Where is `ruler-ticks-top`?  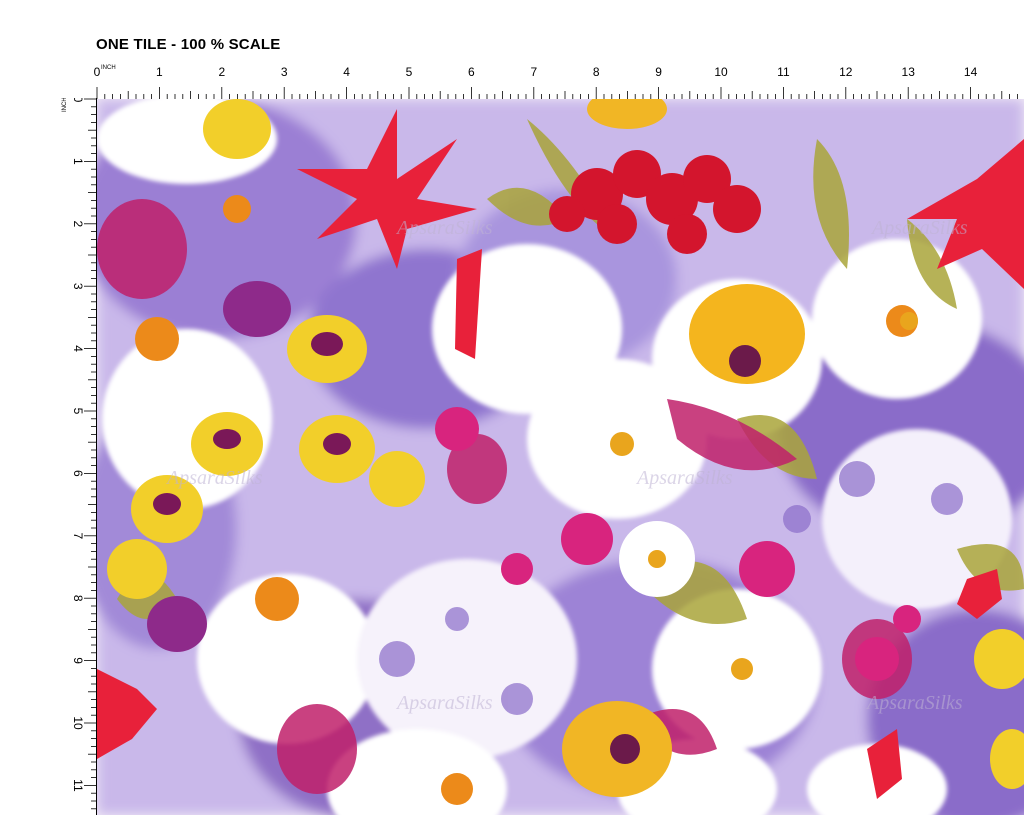
ruler-ticks-top is located at coordinates (557, 93).